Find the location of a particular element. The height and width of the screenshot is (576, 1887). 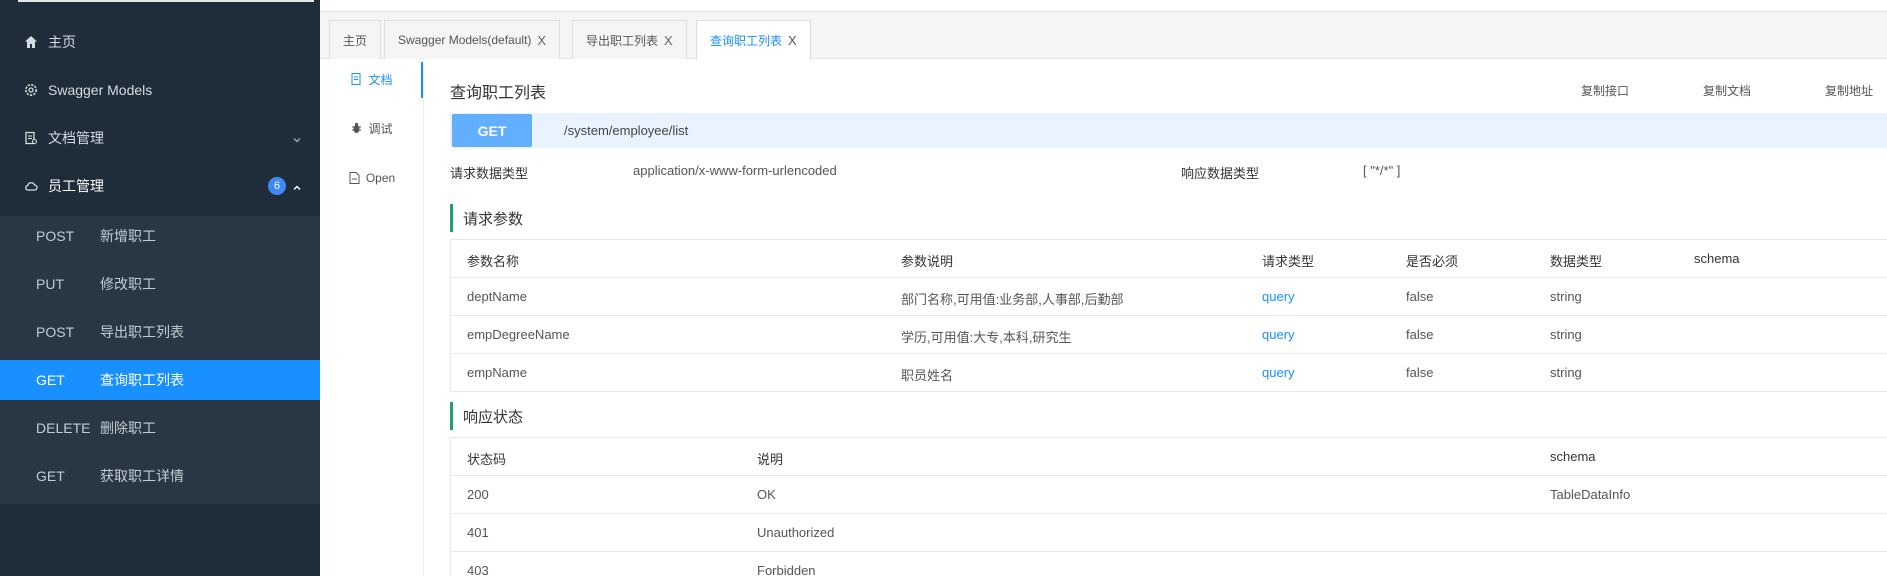

chevron-down-icon is located at coordinates (297, 137).